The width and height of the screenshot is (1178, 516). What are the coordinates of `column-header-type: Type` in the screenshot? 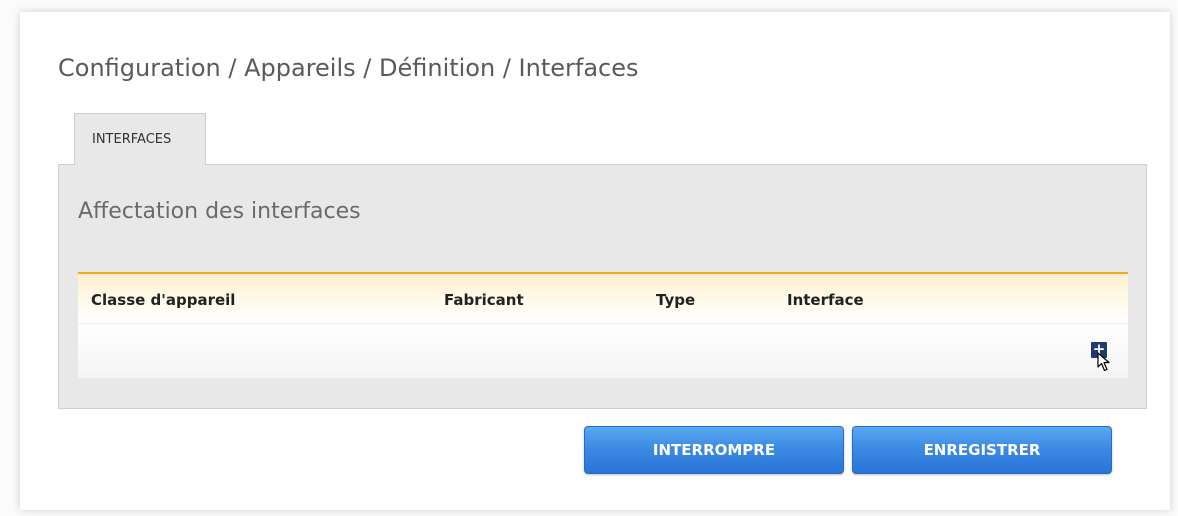 It's located at (675, 300).